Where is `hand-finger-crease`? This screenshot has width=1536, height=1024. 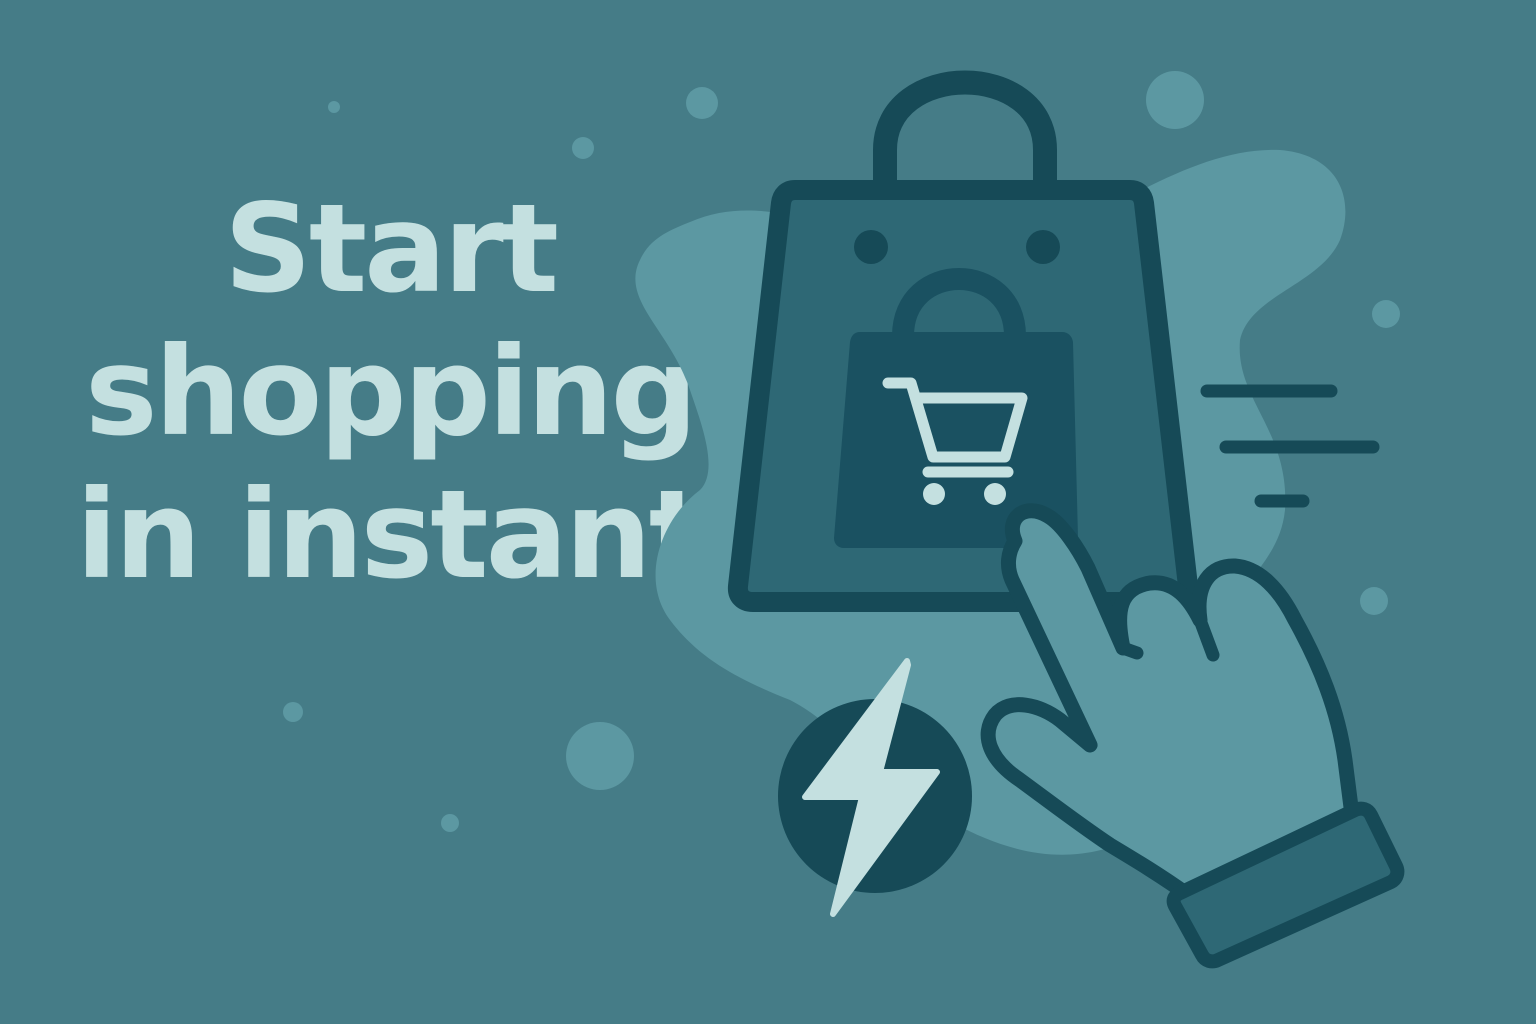 hand-finger-crease is located at coordinates (1130, 650).